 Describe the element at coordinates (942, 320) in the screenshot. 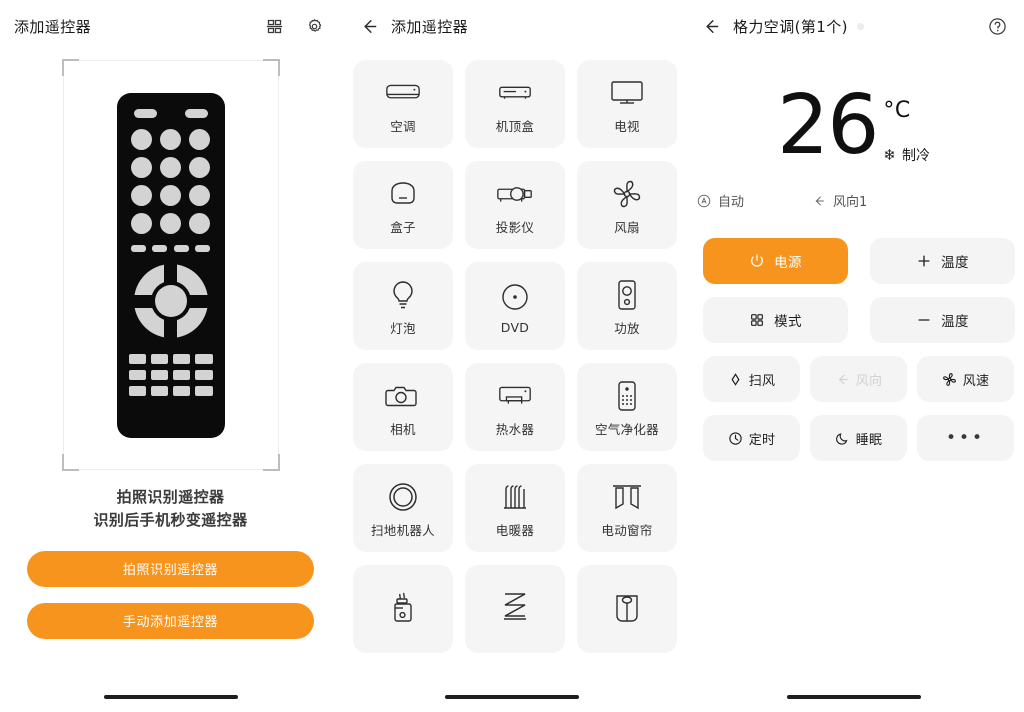

I see `temperature-down-button: 温度` at that location.